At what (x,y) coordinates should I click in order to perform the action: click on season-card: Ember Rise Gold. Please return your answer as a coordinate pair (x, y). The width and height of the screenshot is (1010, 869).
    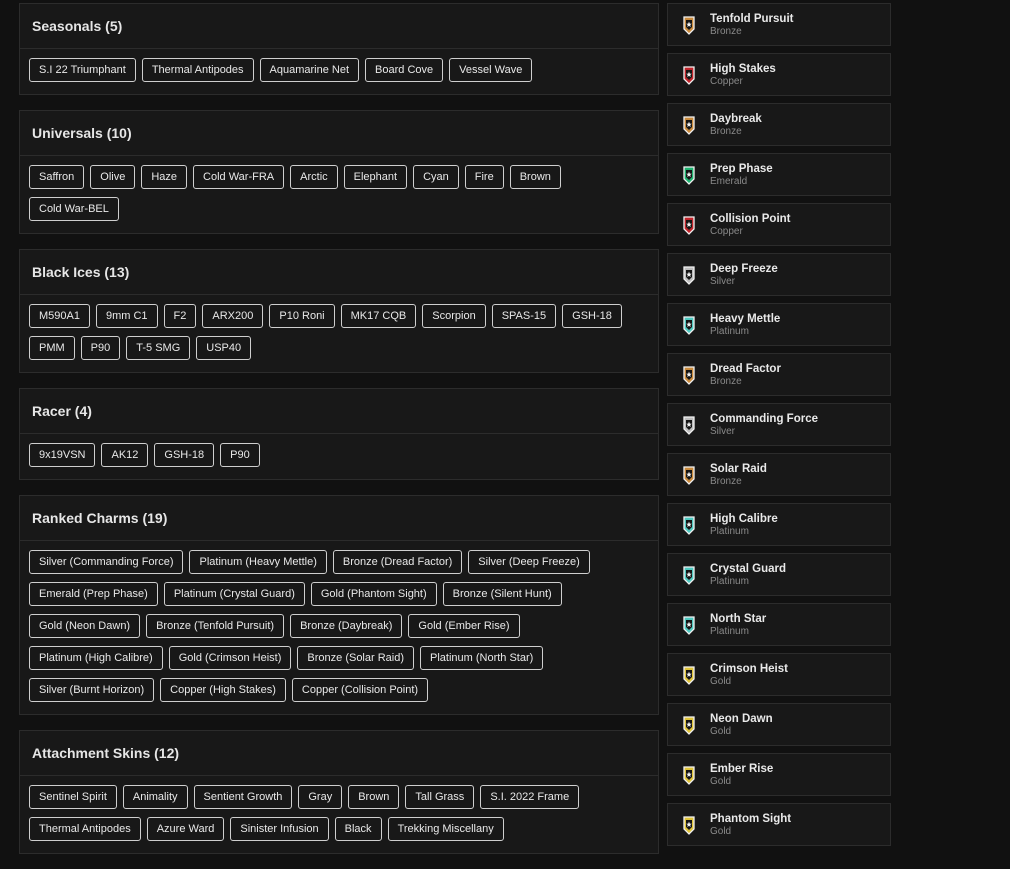
    Looking at the image, I should click on (779, 774).